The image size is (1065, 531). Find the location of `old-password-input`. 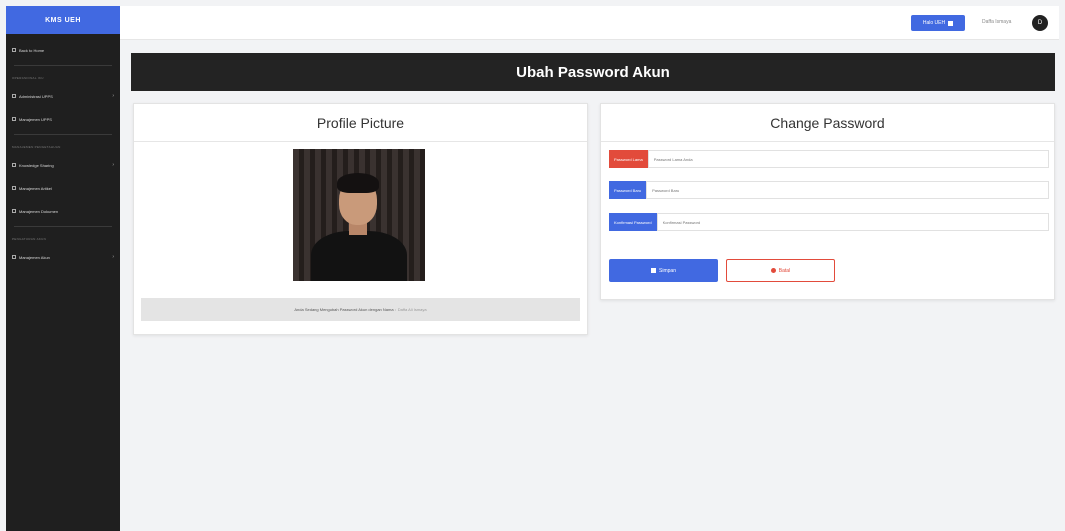

old-password-input is located at coordinates (848, 159).